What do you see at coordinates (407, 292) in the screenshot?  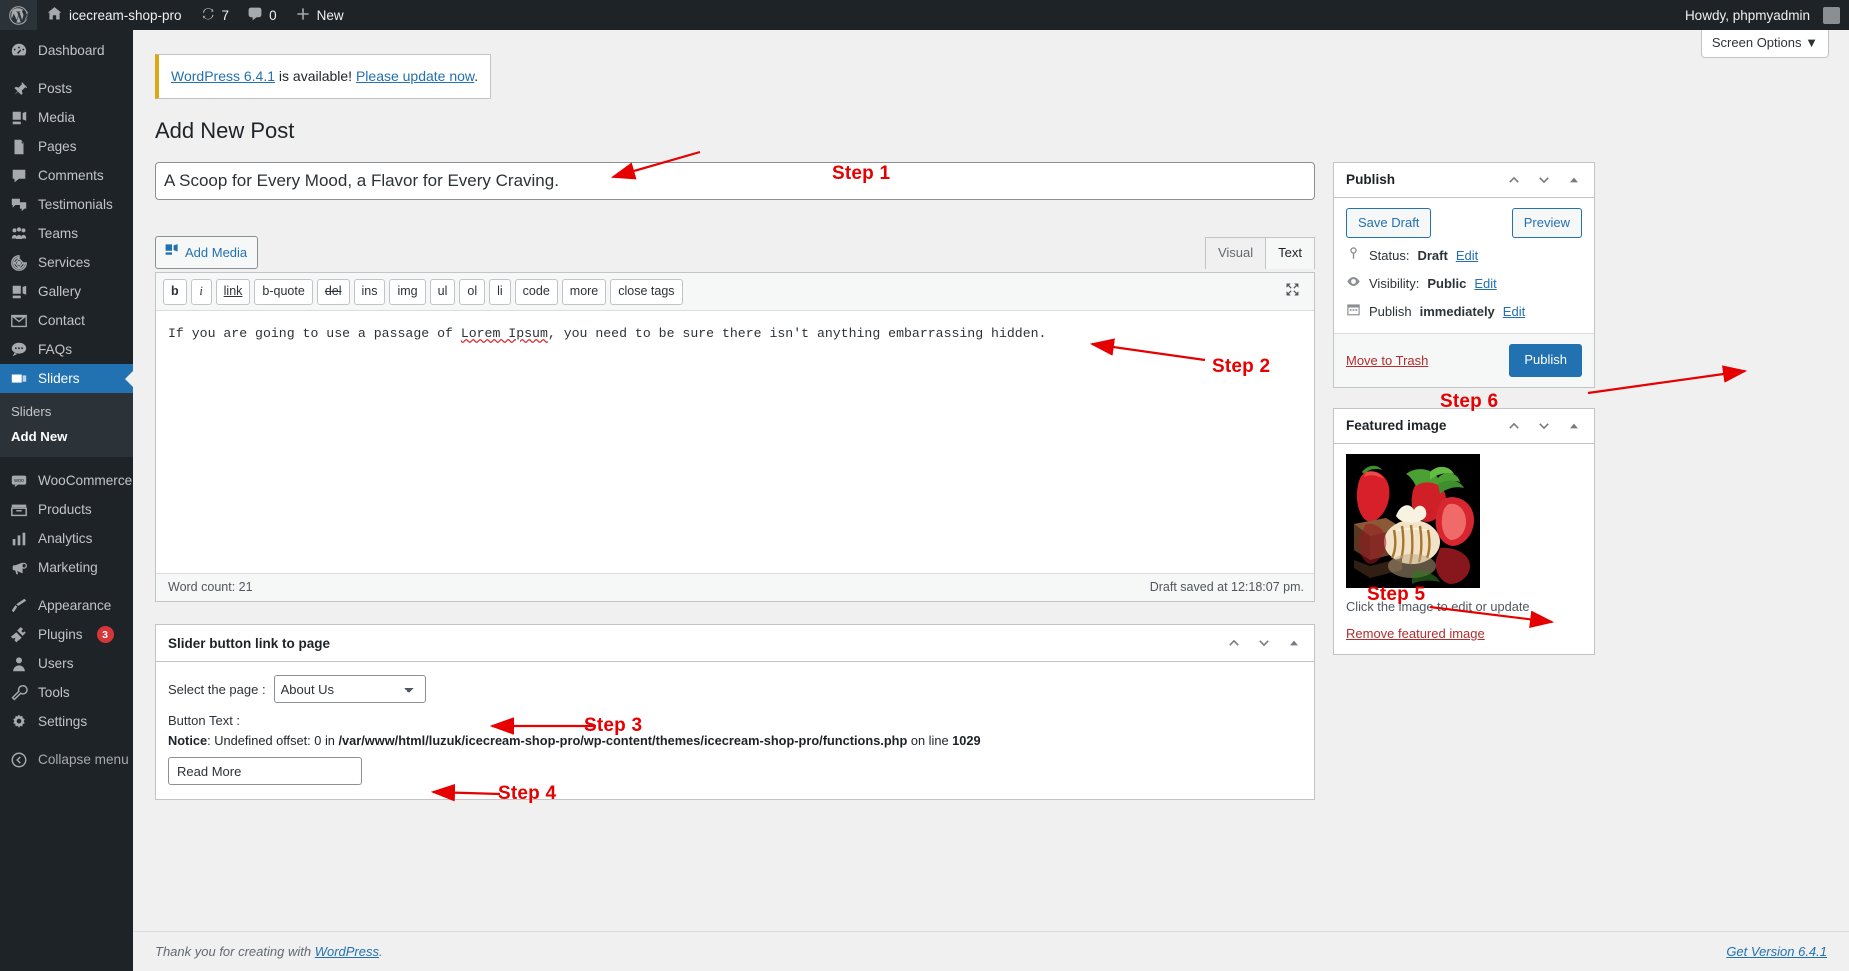 I see `quicktag-img: img` at bounding box center [407, 292].